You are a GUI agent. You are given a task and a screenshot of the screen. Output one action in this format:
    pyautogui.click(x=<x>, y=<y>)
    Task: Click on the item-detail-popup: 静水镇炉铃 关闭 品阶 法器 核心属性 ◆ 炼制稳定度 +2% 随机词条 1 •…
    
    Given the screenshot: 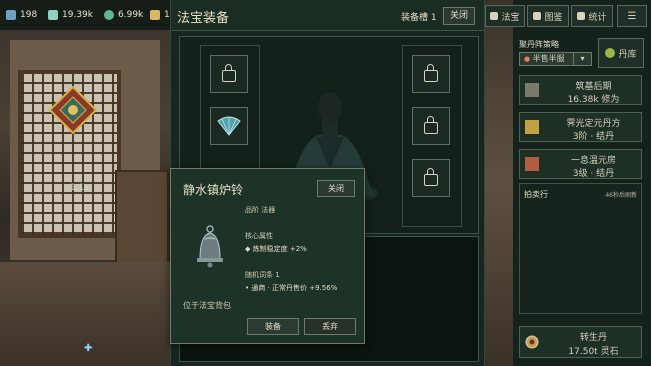 What is the action you would take?
    pyautogui.click(x=267, y=256)
    